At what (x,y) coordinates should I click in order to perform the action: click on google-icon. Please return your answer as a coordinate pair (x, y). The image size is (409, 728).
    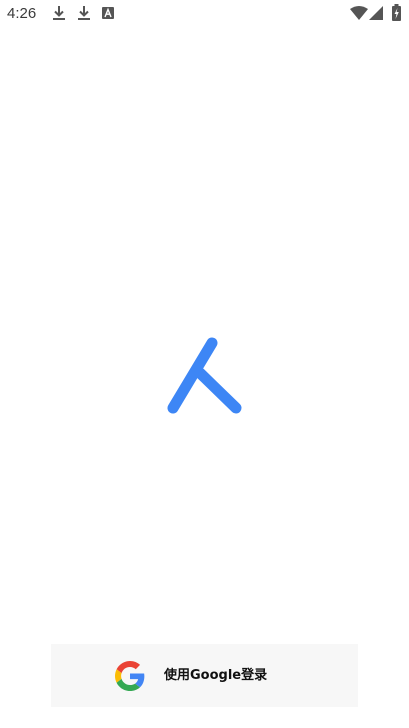
    Looking at the image, I should click on (130, 676).